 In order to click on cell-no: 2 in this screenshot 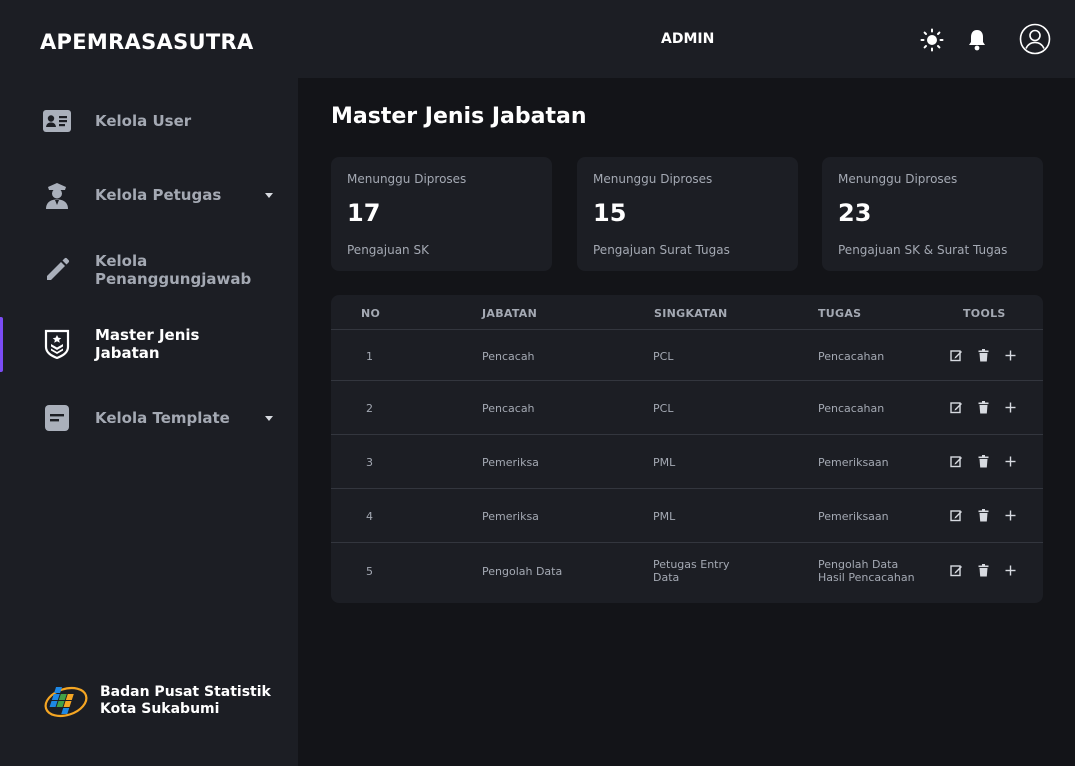, I will do `click(369, 408)`.